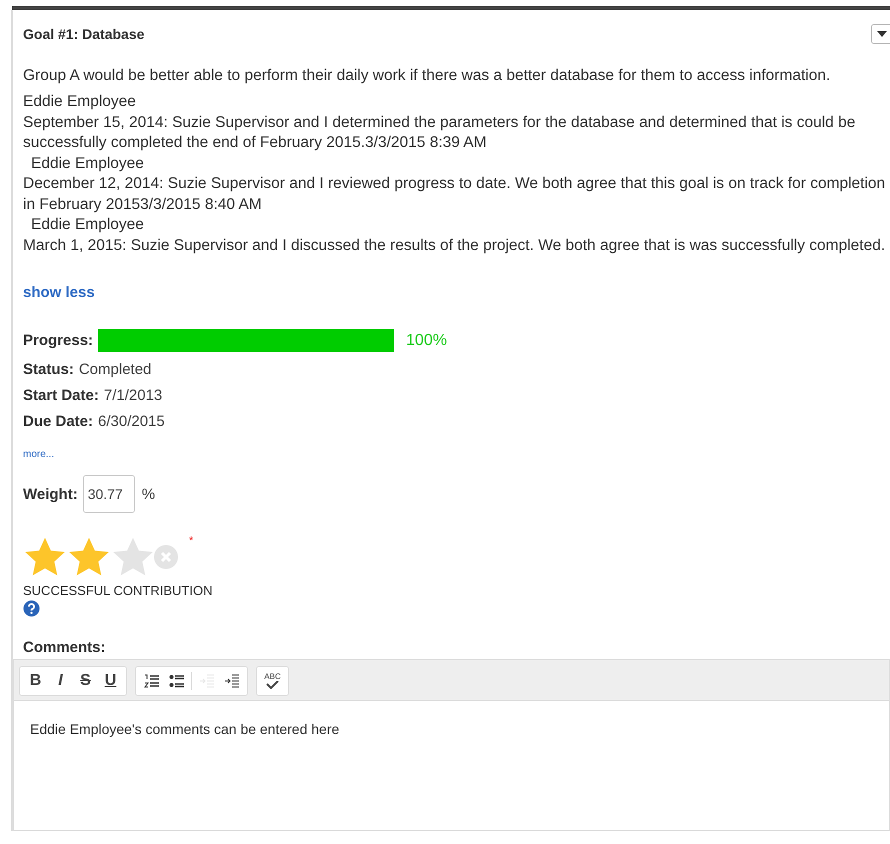 The image size is (890, 844). What do you see at coordinates (133, 395) in the screenshot?
I see `field-value: 7/1/2013` at bounding box center [133, 395].